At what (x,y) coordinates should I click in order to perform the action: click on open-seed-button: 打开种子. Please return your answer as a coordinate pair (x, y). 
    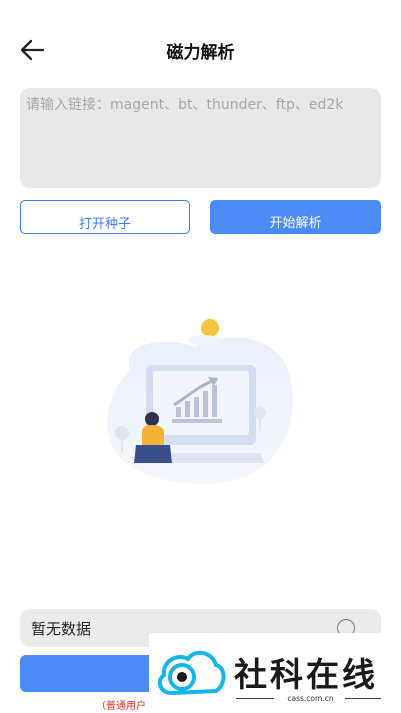
    Looking at the image, I should click on (105, 217).